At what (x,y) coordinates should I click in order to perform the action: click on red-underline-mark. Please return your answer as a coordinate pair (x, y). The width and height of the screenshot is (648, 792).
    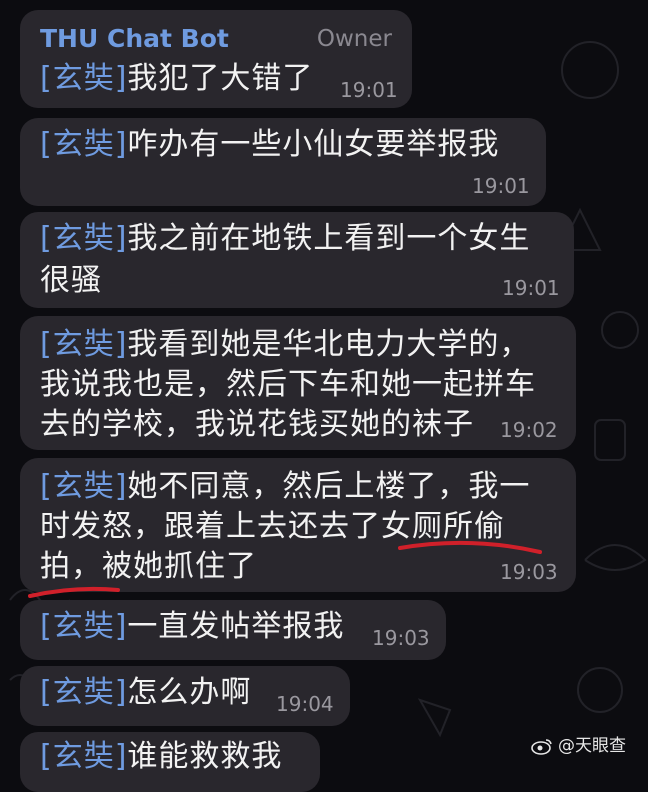
    Looking at the image, I should click on (285, 569).